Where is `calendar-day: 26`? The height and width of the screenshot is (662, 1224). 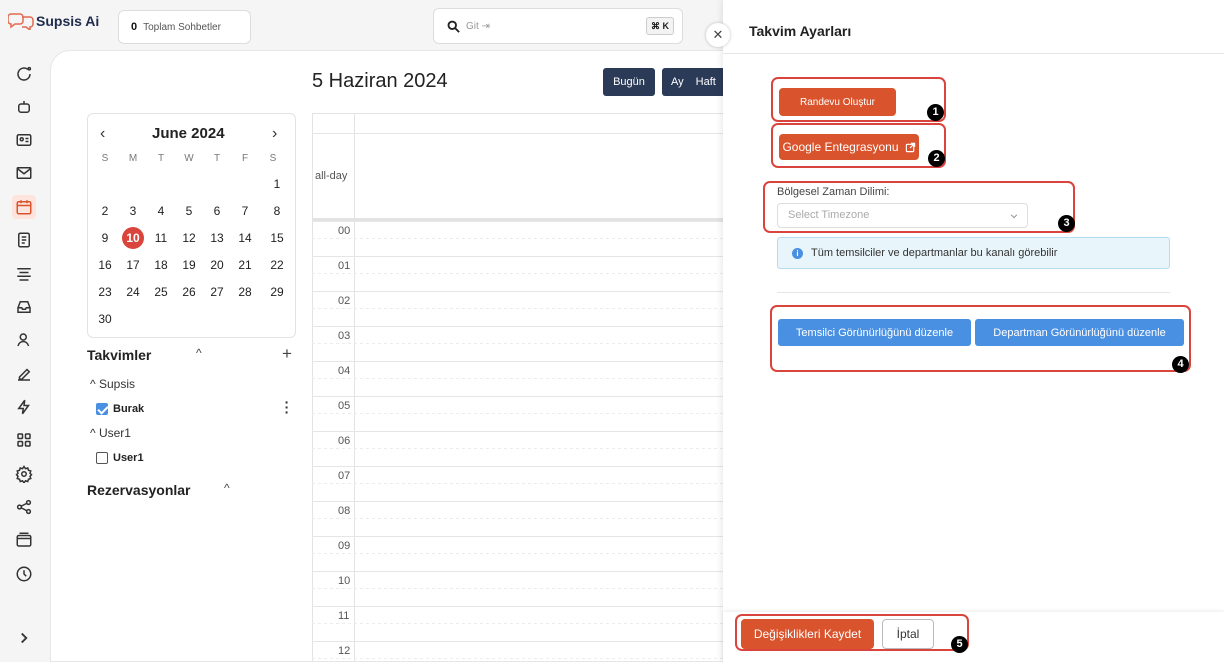
calendar-day: 26 is located at coordinates (189, 292).